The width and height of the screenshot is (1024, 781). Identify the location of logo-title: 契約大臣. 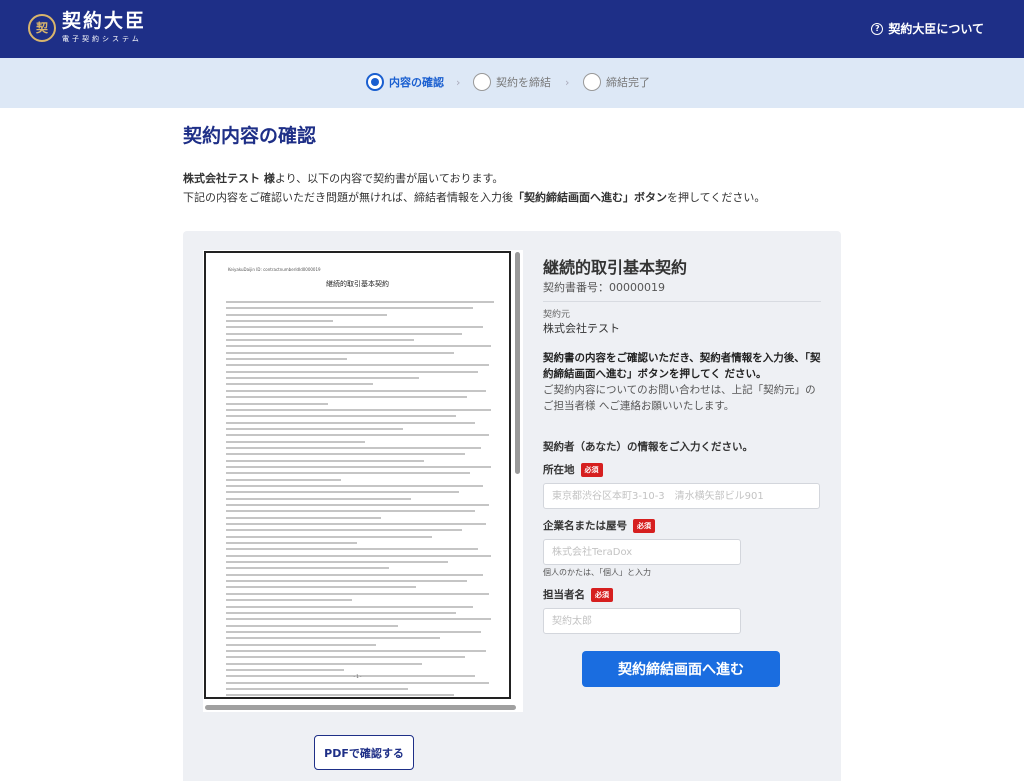
(104, 21).